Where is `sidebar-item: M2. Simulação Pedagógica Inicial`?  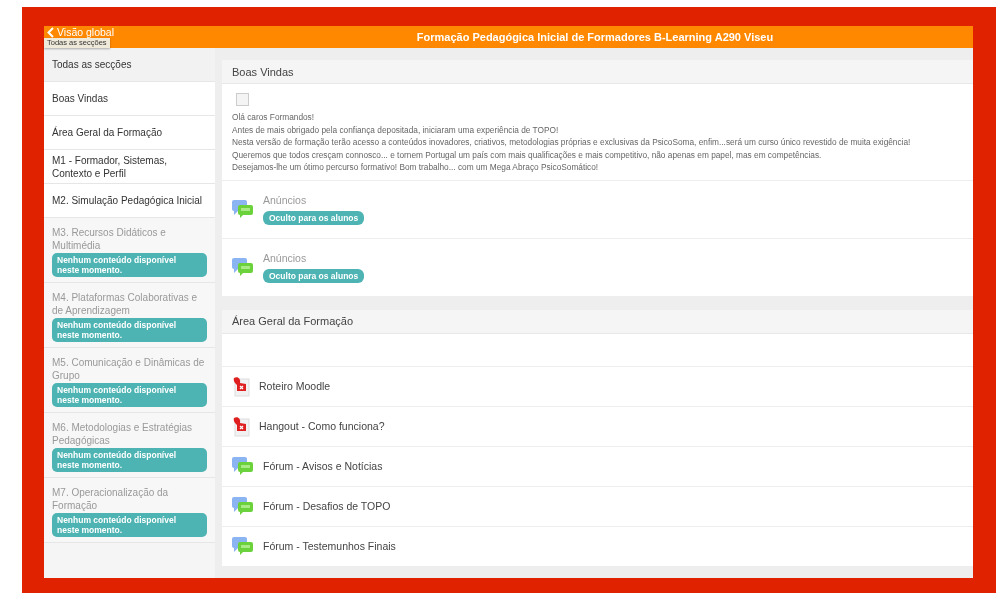
sidebar-item: M2. Simulação Pedagógica Inicial is located at coordinates (129, 201).